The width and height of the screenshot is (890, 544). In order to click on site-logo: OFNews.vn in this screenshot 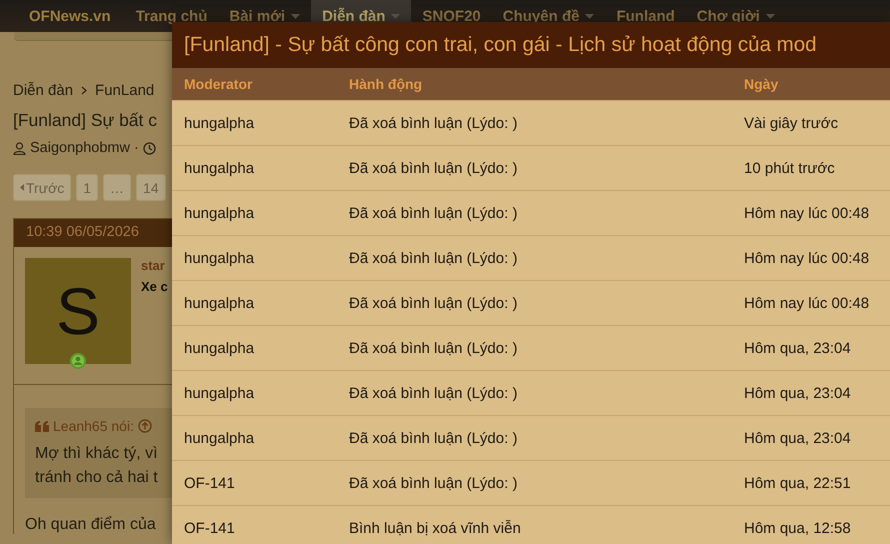, I will do `click(69, 16)`.